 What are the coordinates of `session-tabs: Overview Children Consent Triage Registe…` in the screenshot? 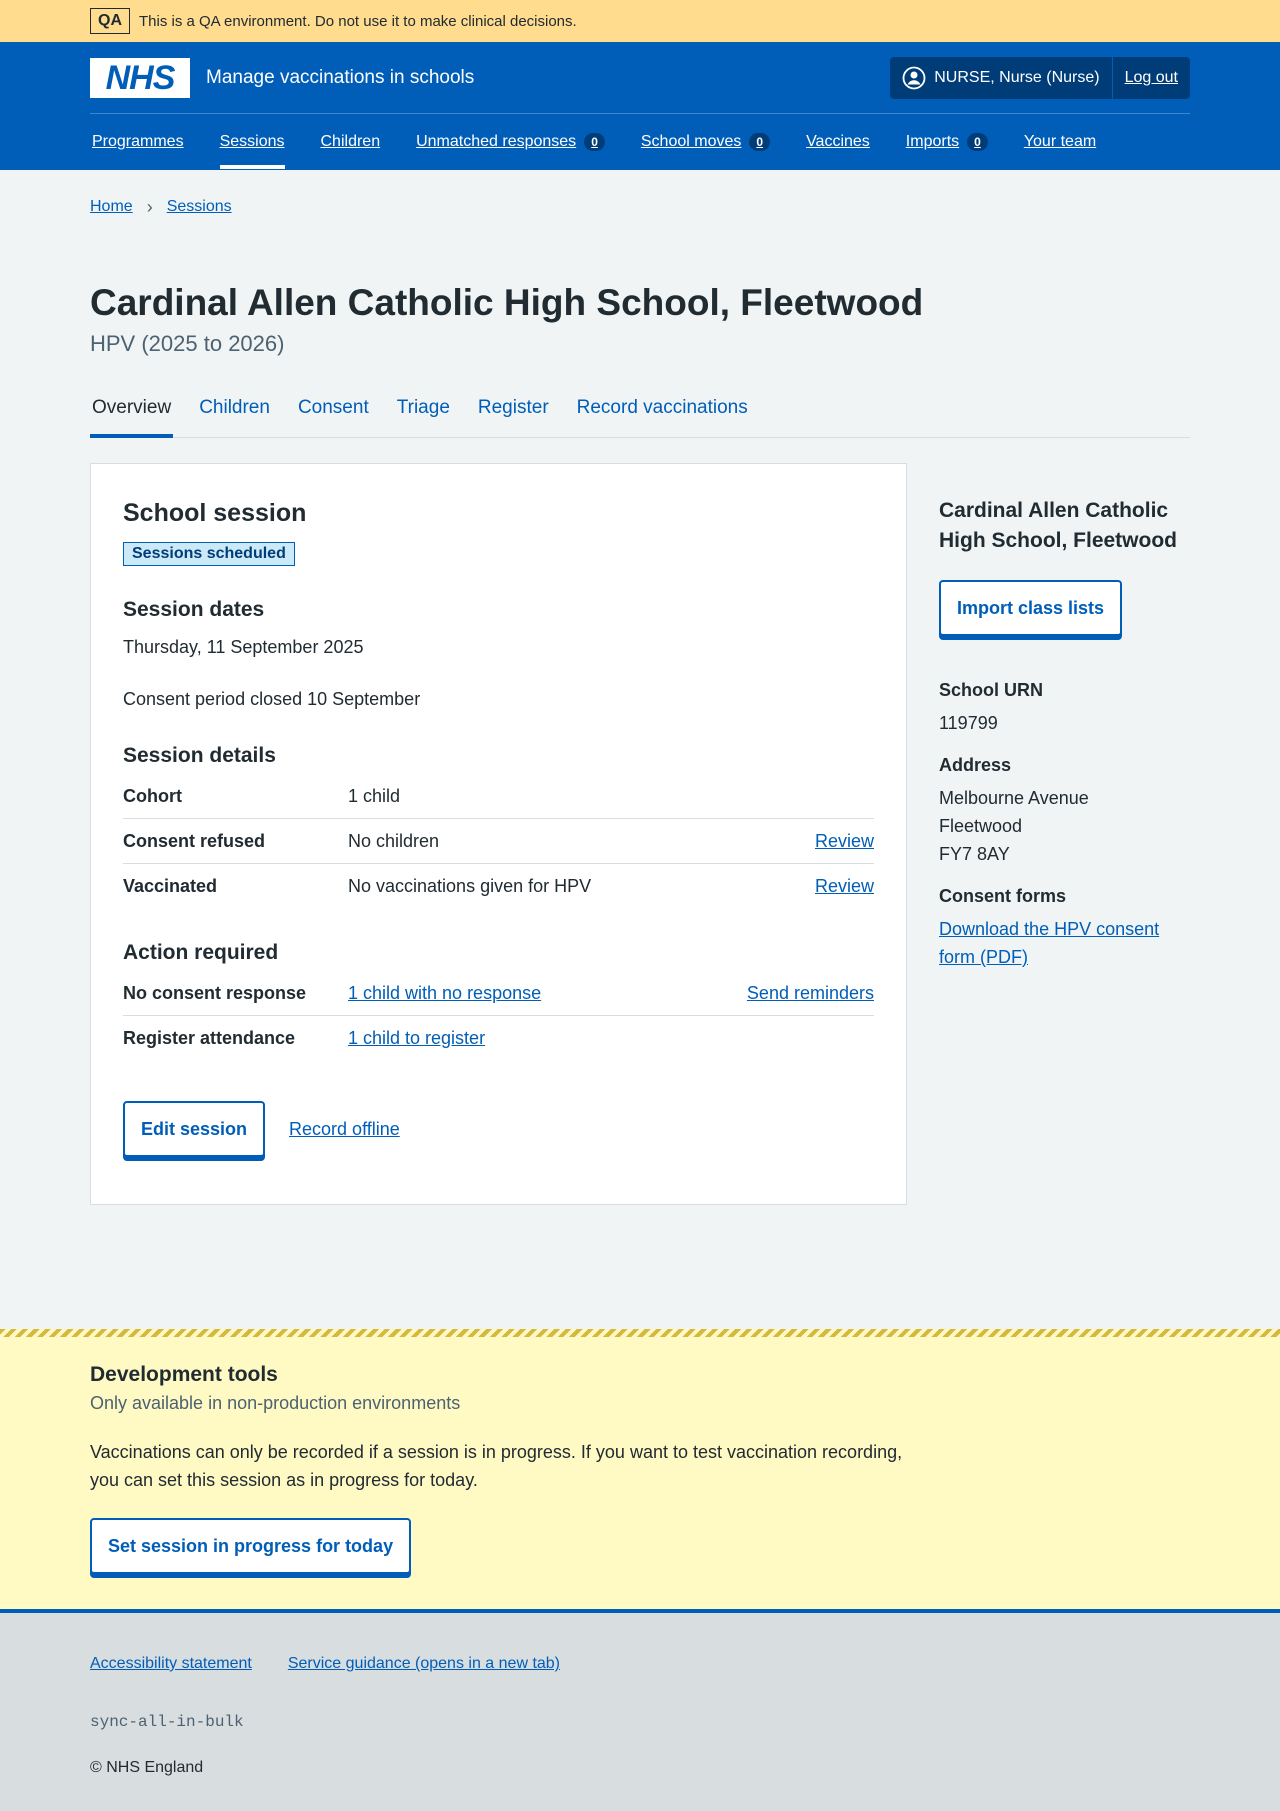 It's located at (639, 412).